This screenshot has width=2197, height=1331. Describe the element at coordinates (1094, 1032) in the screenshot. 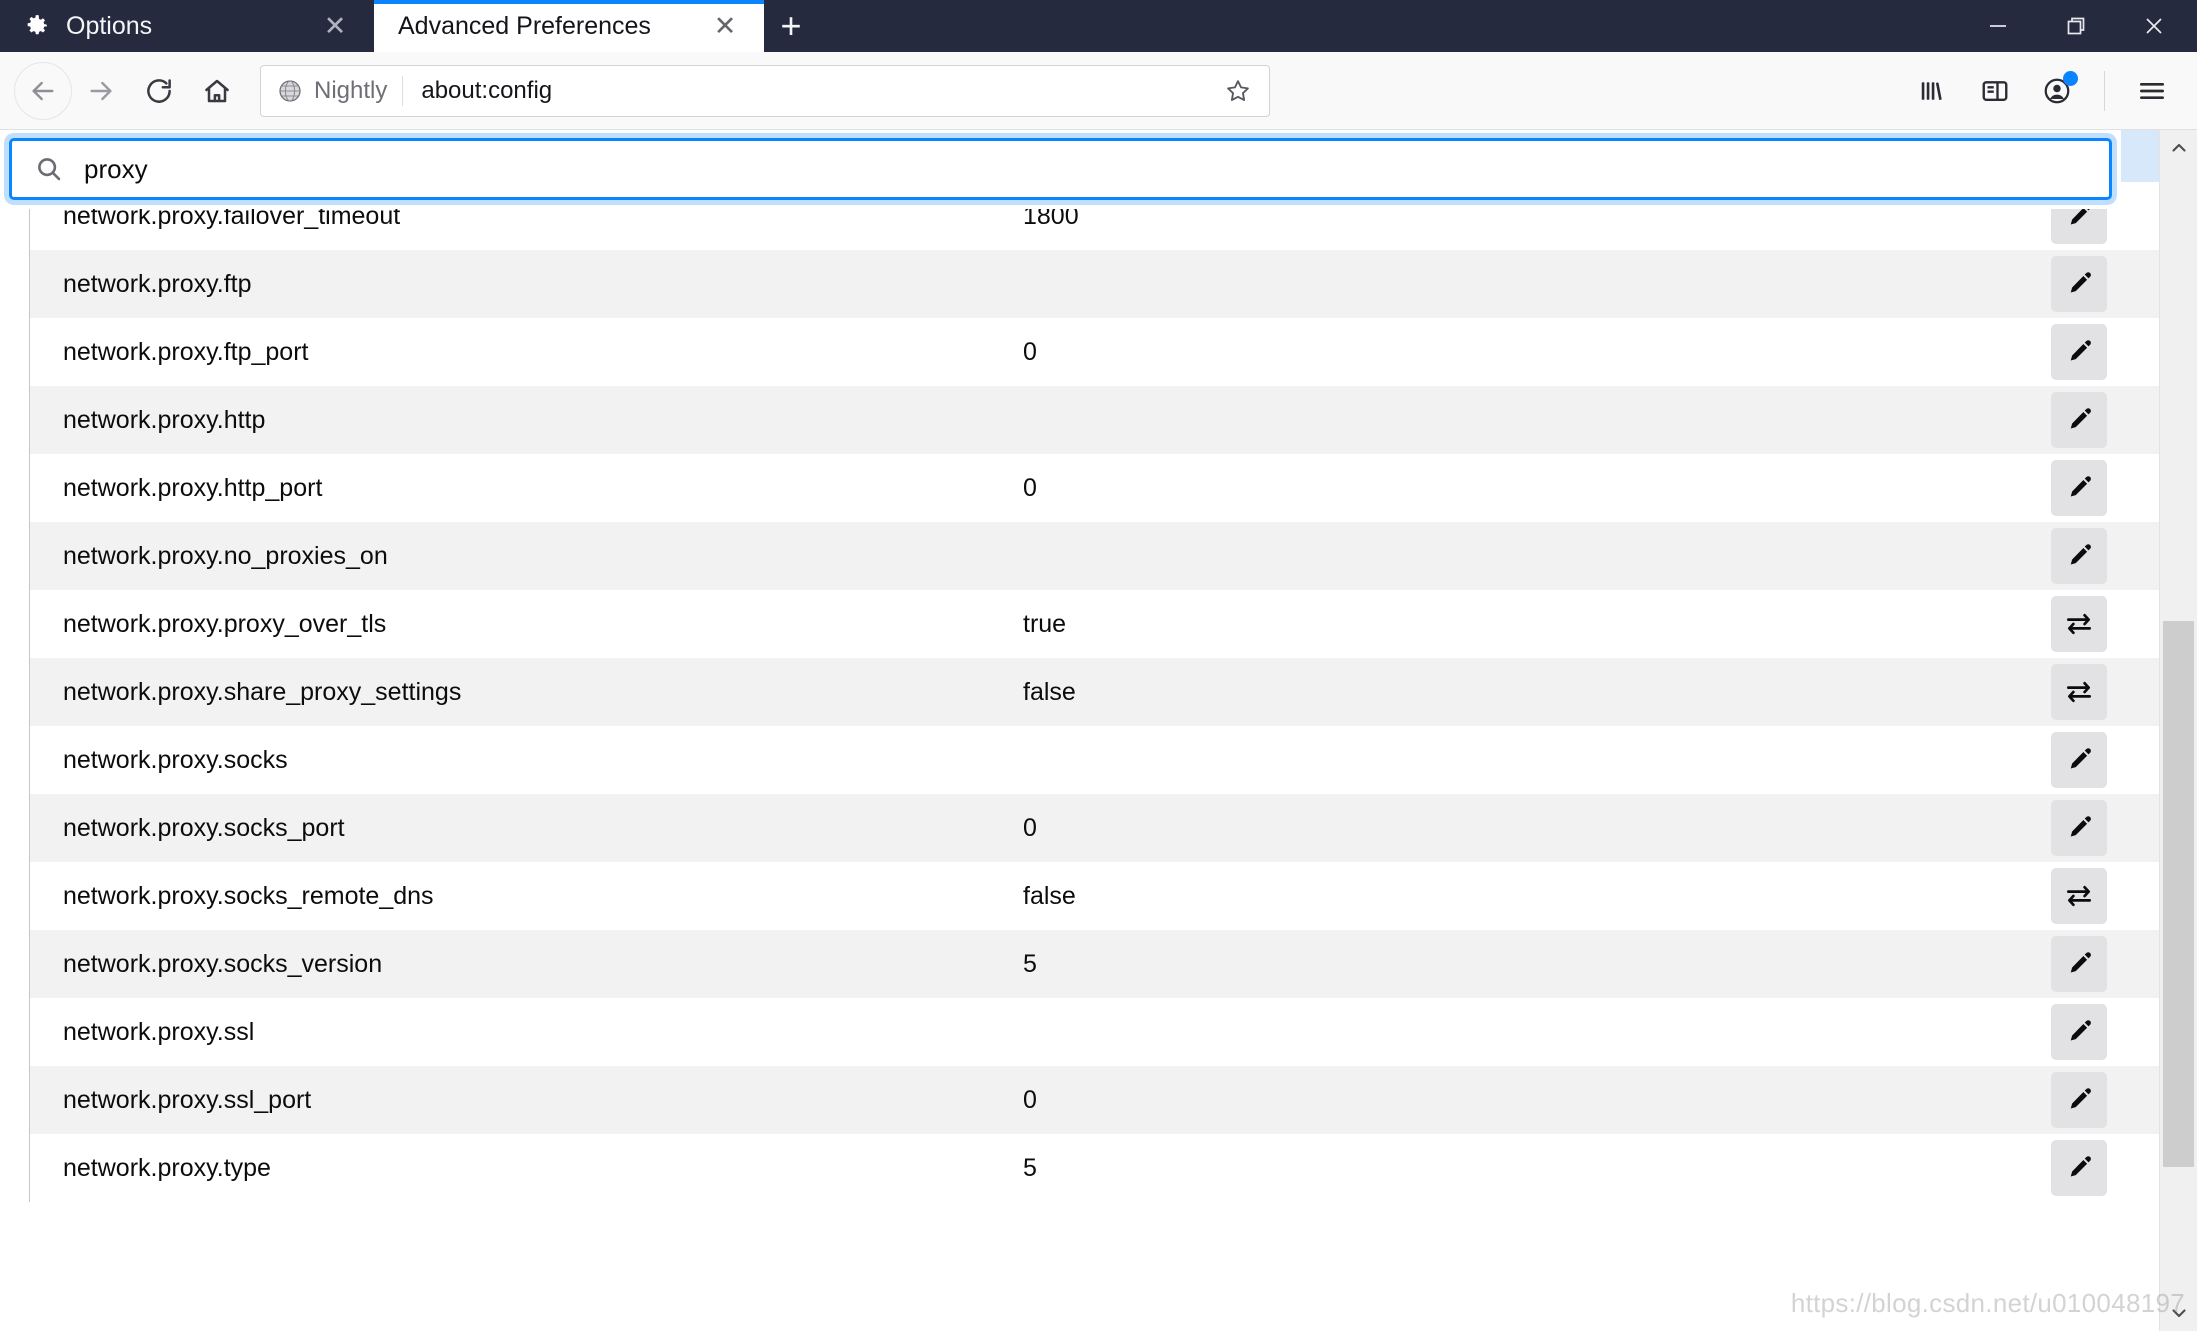

I see `table-row: network.proxy.ssl` at that location.